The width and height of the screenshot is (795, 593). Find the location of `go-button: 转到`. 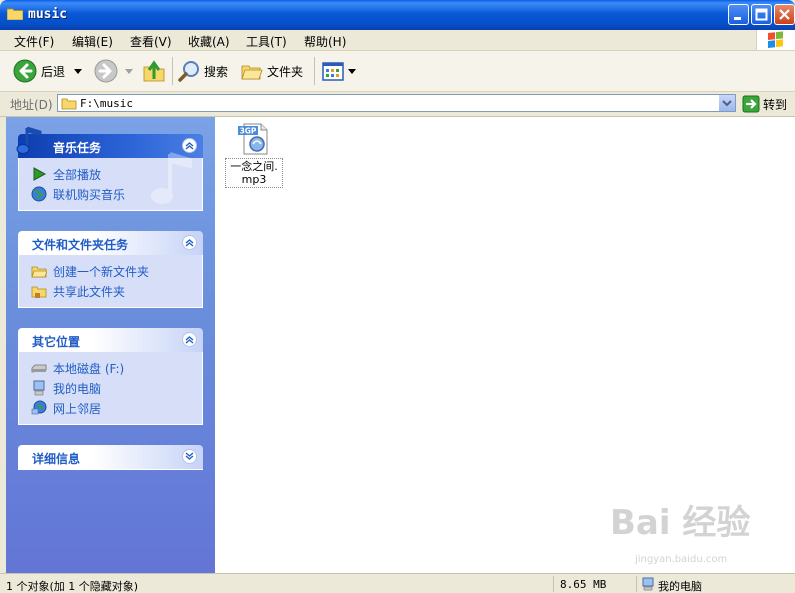

go-button: 转到 is located at coordinates (764, 104).